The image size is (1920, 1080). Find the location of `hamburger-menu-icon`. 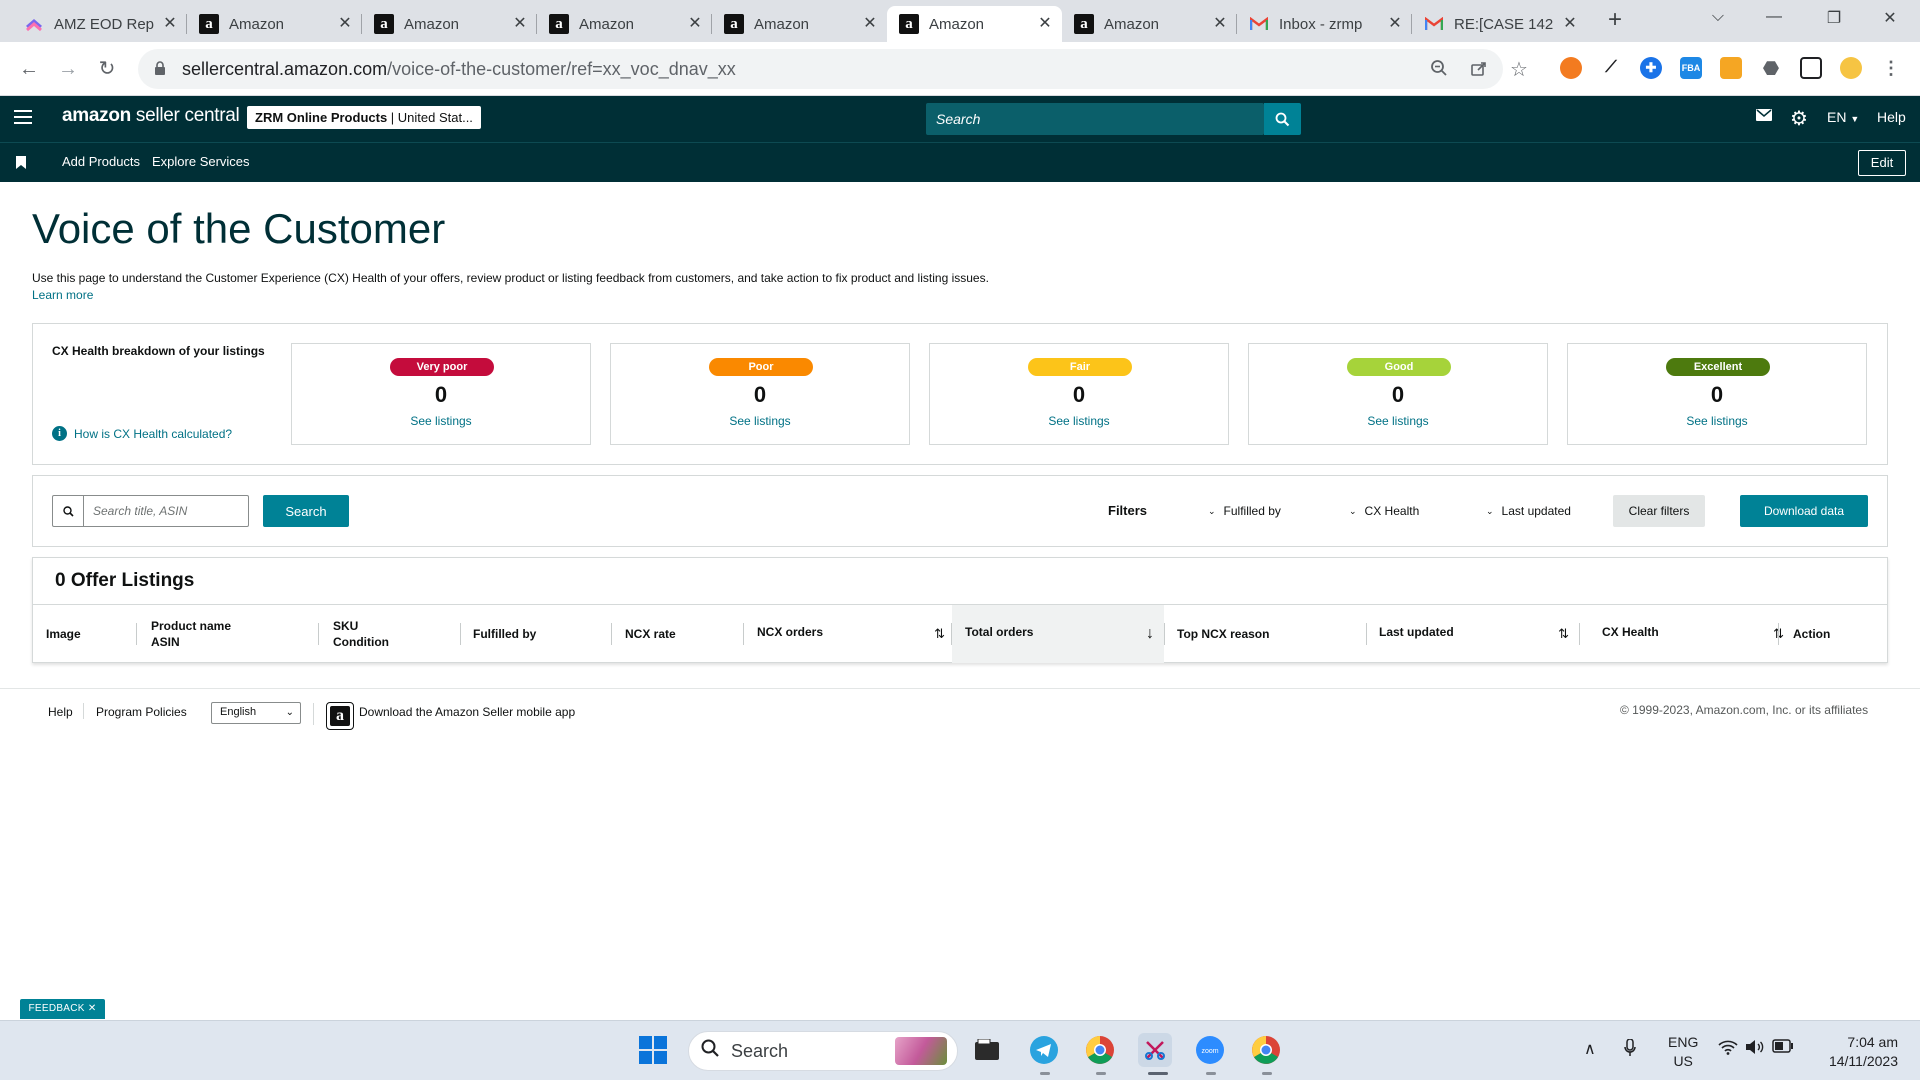

hamburger-menu-icon is located at coordinates (23, 117).